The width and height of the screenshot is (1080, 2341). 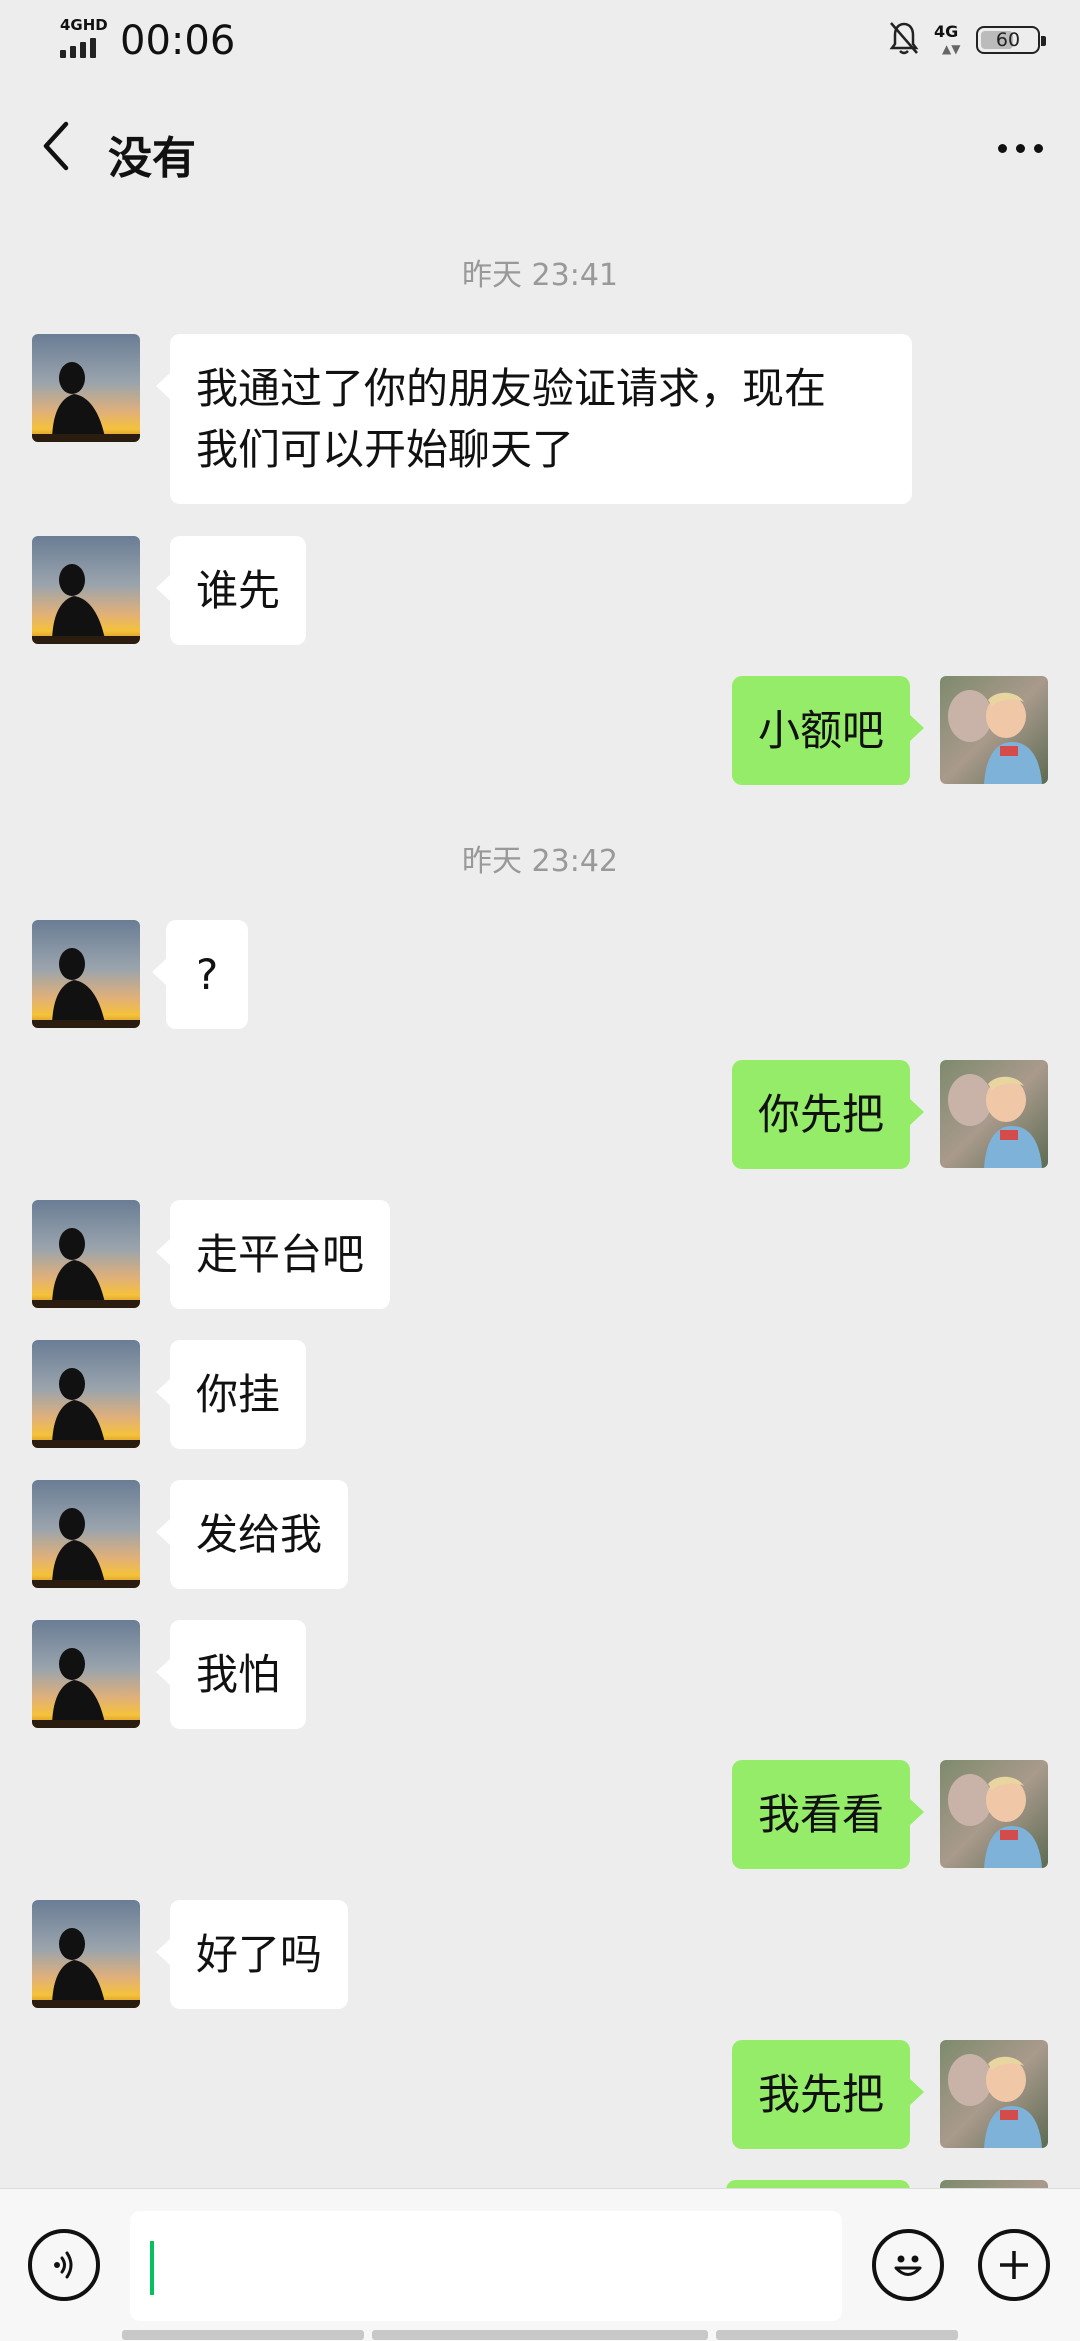 What do you see at coordinates (828, 1114) in the screenshot?
I see `message-bubble-sent: 你先把` at bounding box center [828, 1114].